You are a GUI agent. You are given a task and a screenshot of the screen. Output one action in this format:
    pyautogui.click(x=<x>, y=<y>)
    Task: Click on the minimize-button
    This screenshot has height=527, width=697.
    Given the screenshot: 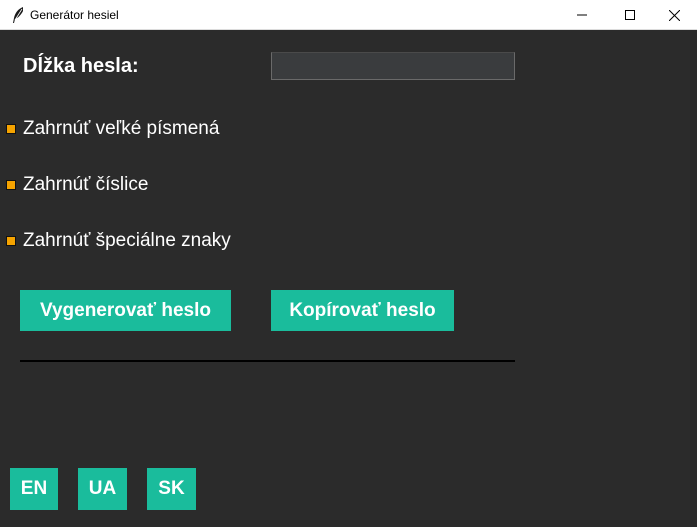 What is the action you would take?
    pyautogui.click(x=582, y=15)
    